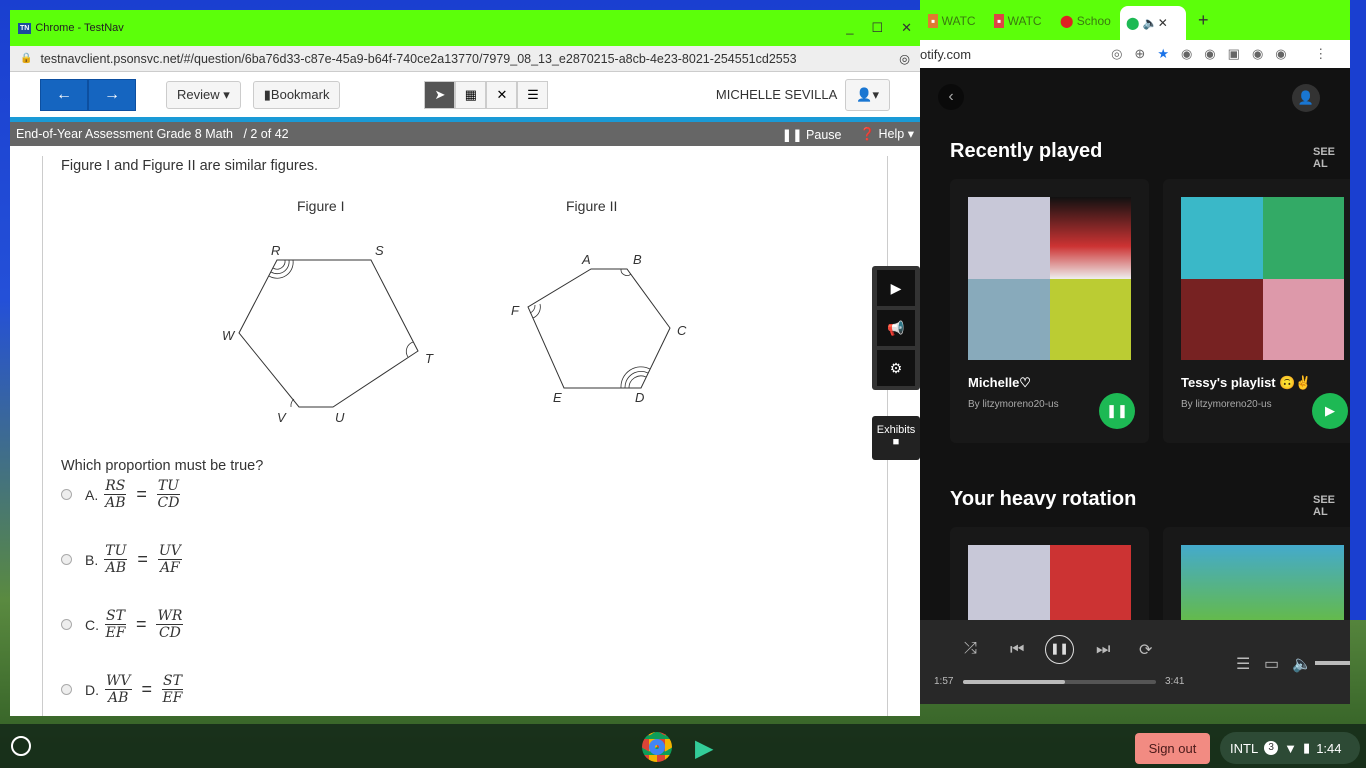  Describe the element at coordinates (1332, 663) in the screenshot. I see `volume-slider` at that location.